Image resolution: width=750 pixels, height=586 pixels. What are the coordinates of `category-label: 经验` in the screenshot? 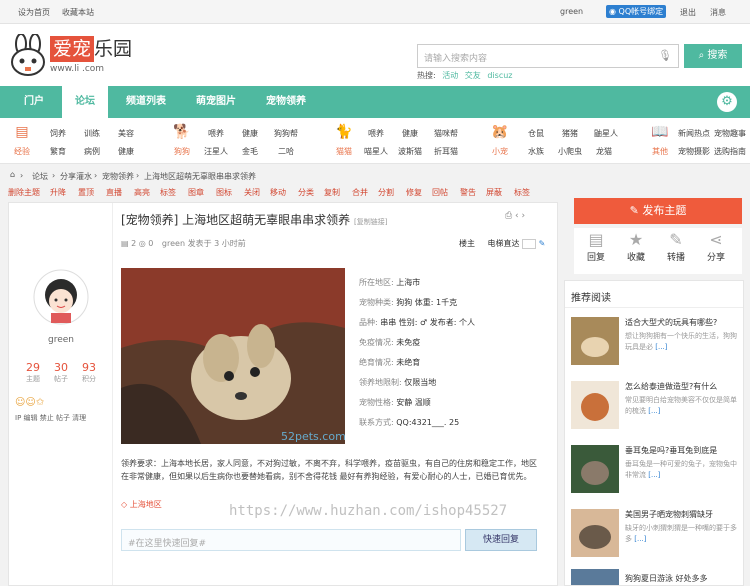 It's located at (22, 151).